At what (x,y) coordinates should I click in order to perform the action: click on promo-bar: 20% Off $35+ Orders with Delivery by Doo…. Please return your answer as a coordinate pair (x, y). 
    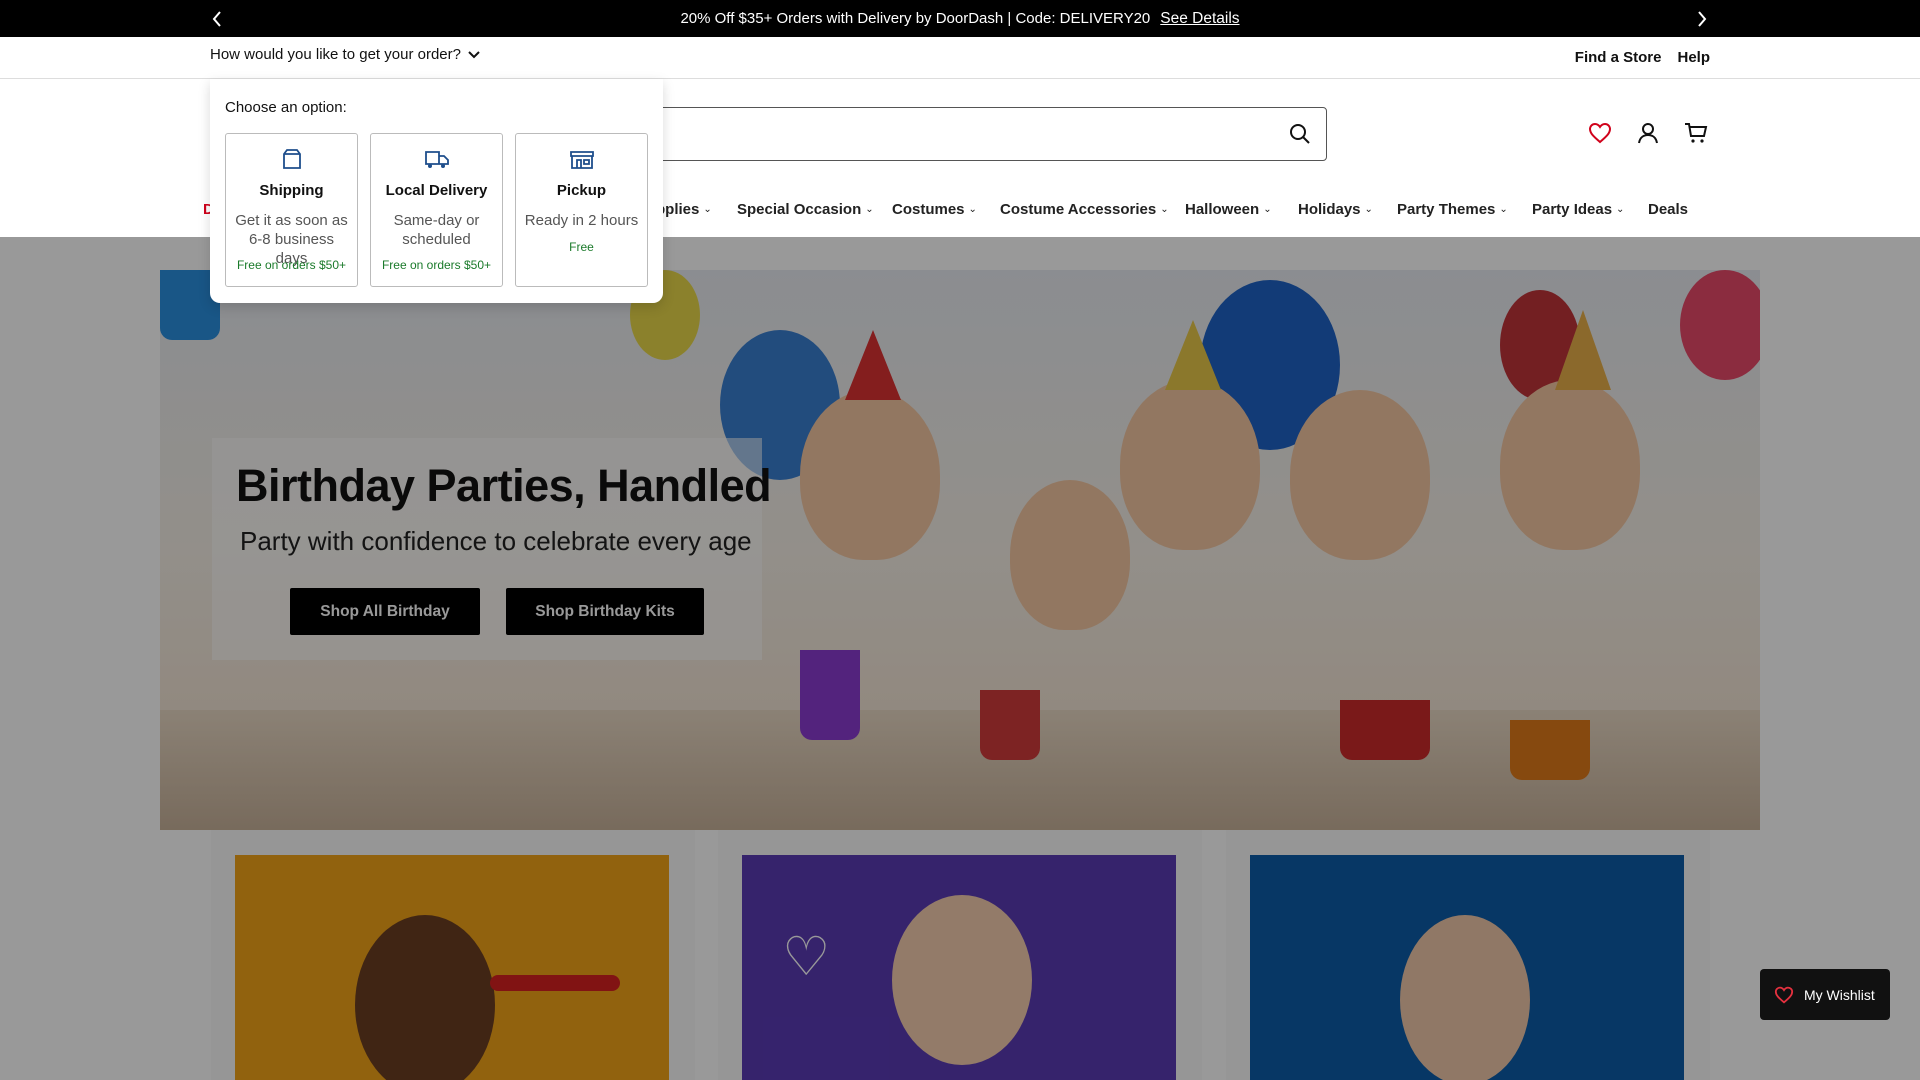
    Looking at the image, I should click on (960, 18).